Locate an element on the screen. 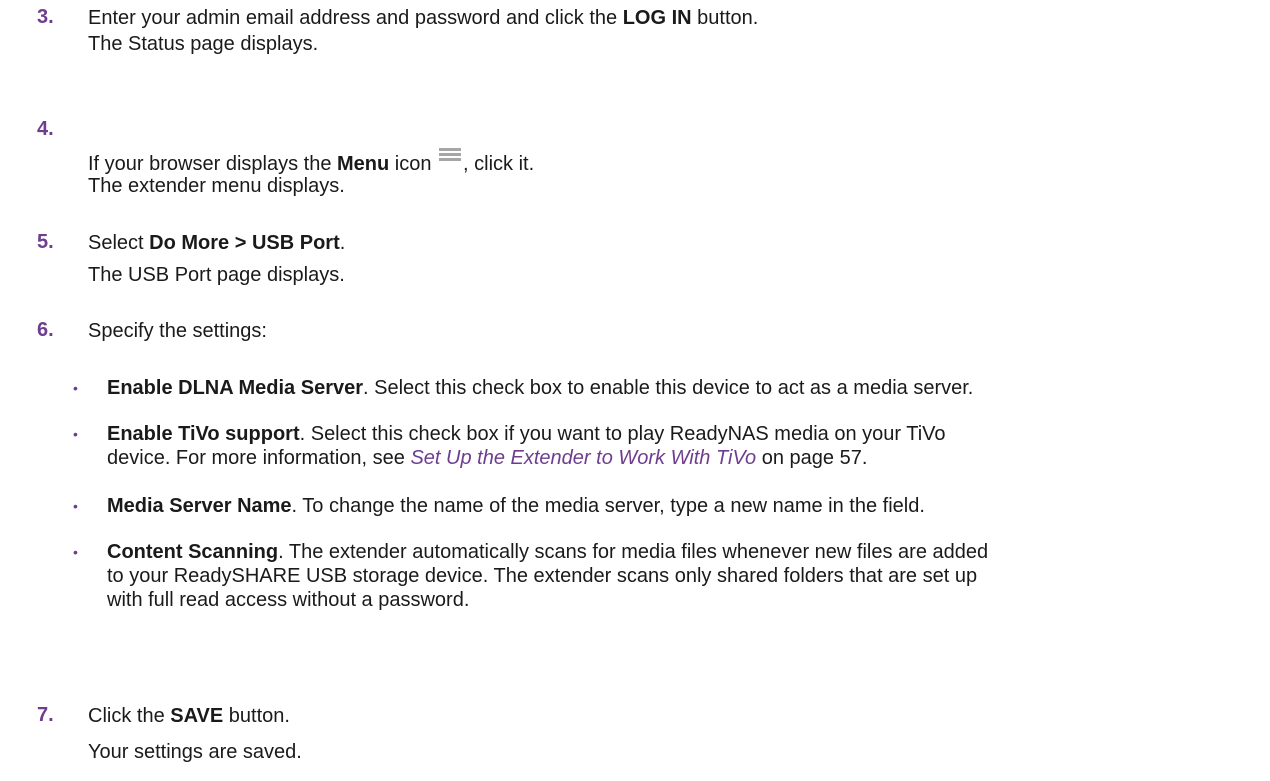  bullet-term: Enable TiVo support is located at coordinates (203, 434).